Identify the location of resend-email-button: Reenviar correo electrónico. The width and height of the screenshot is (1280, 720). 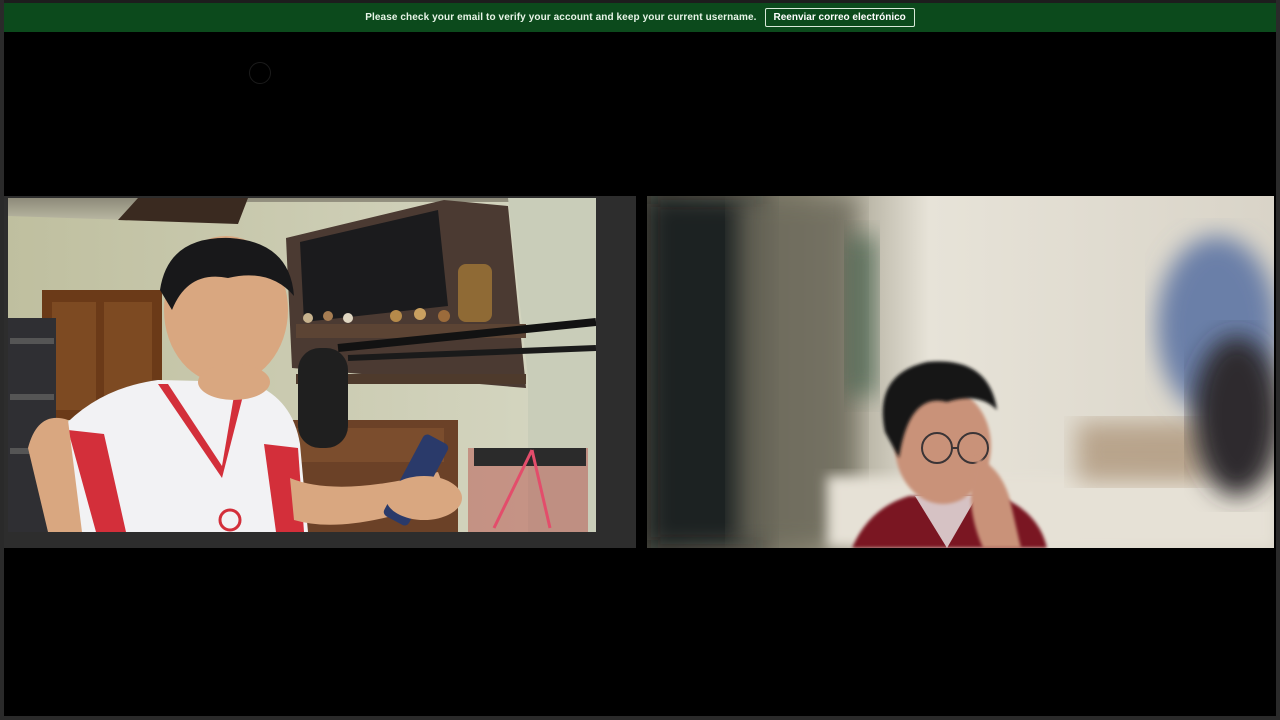
(839, 17).